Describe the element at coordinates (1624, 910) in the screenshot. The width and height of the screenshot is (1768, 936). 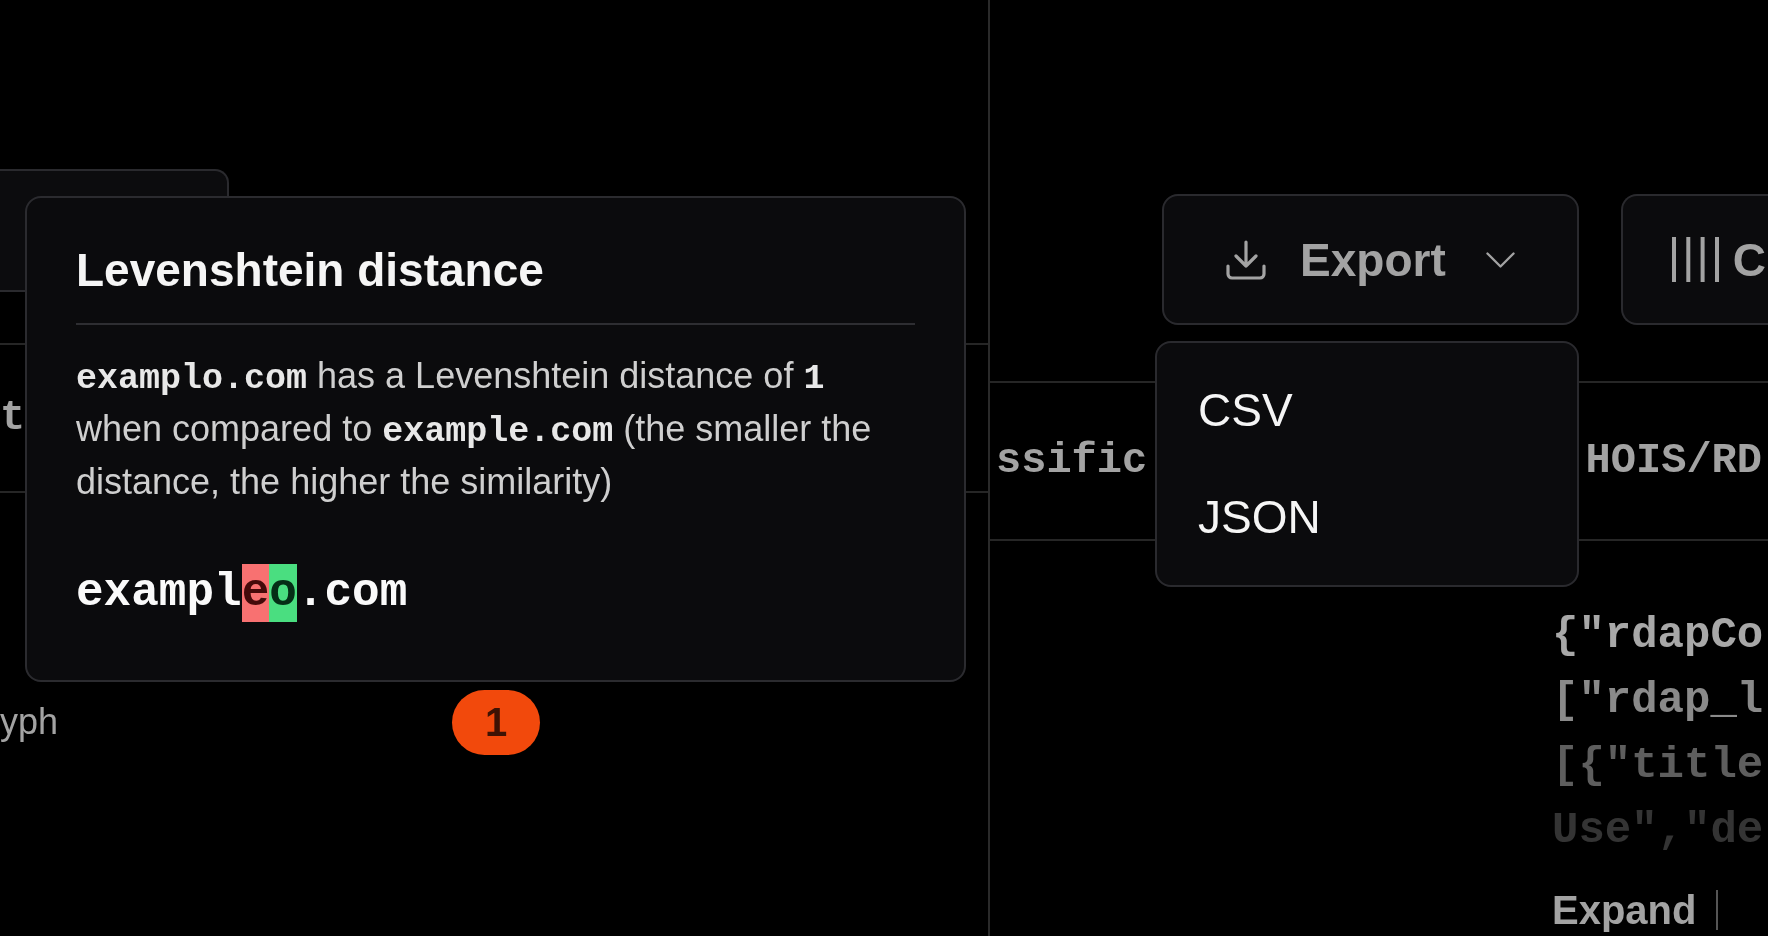
I see `expand-link: Expand` at that location.